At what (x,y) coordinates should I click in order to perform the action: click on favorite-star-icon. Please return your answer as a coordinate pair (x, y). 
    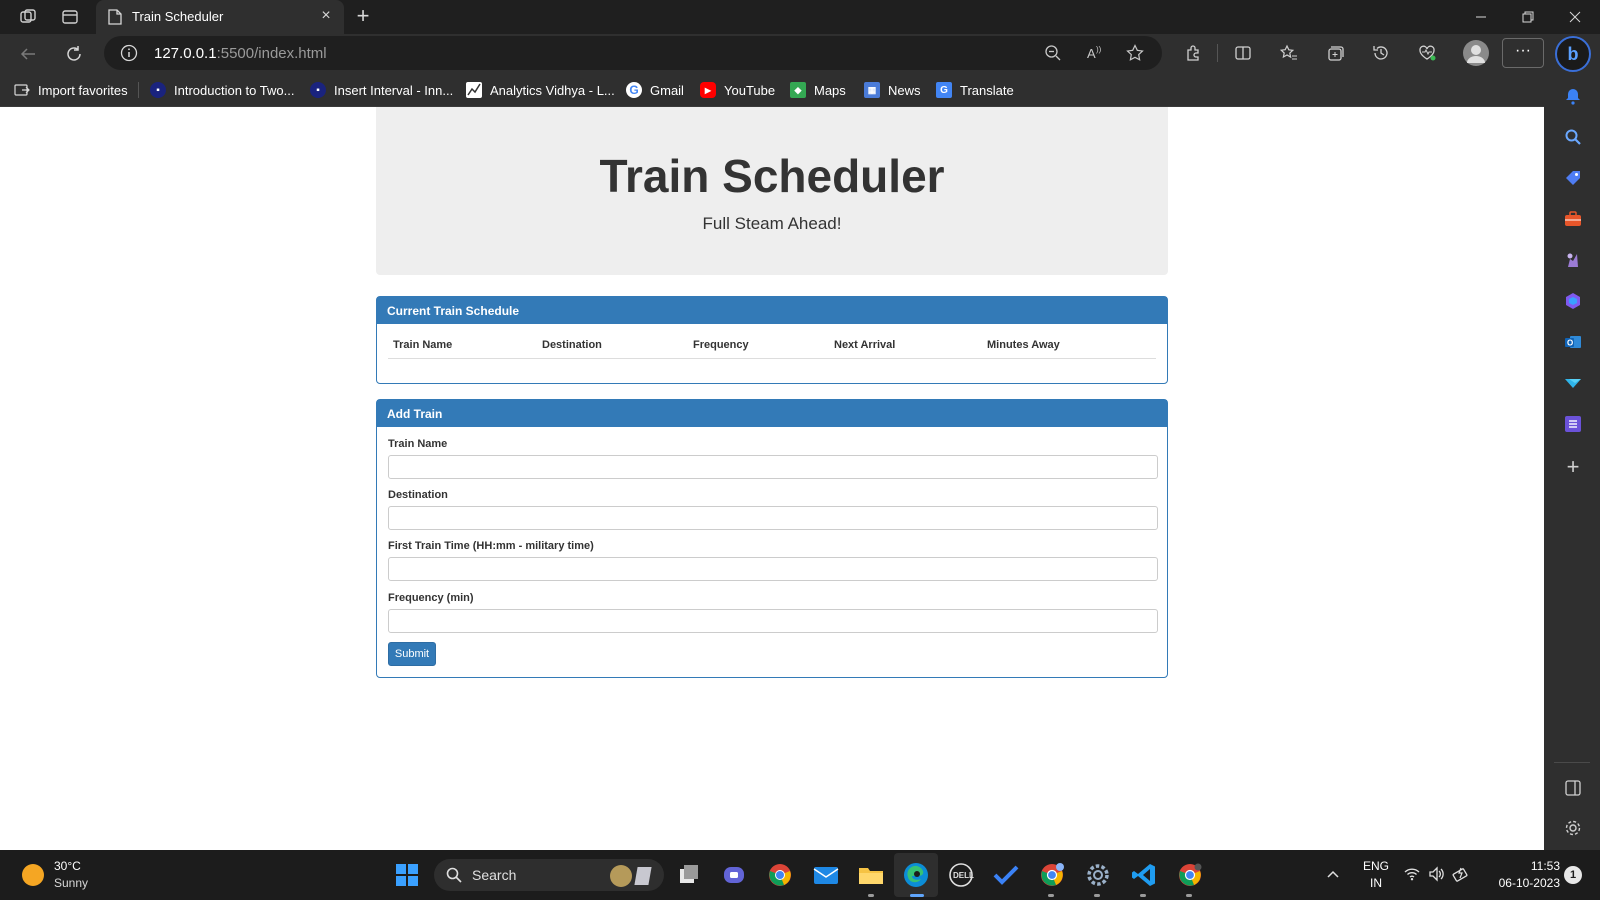
    Looking at the image, I should click on (1135, 53).